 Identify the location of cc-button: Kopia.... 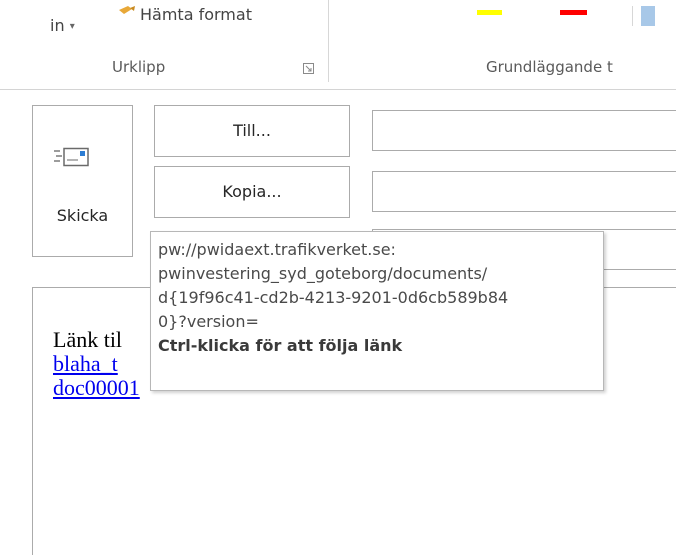
(252, 192).